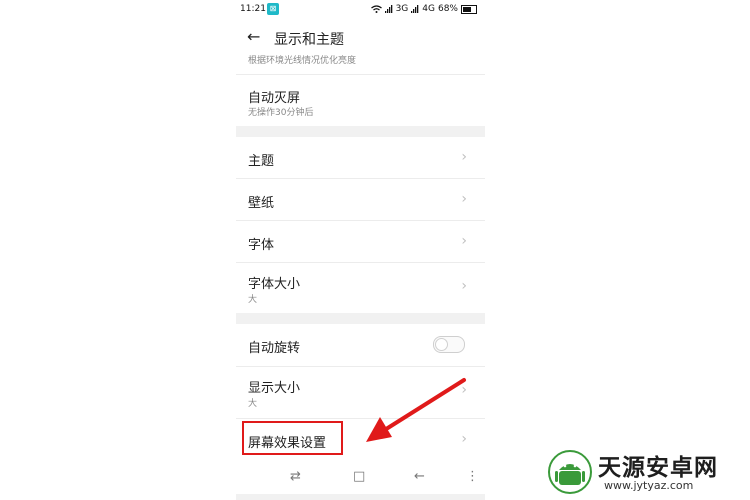 The height and width of the screenshot is (500, 750). Describe the element at coordinates (261, 161) in the screenshot. I see `theme-title: 主题` at that location.